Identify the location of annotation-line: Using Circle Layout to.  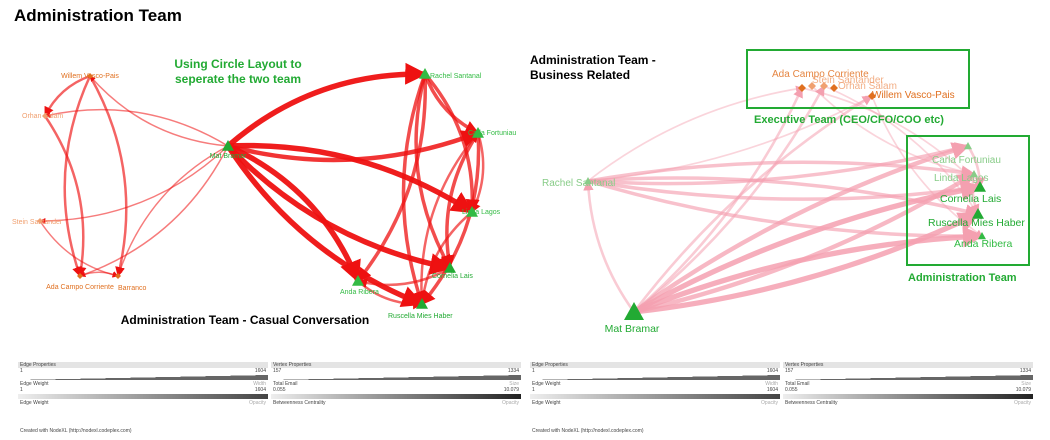
(237, 64).